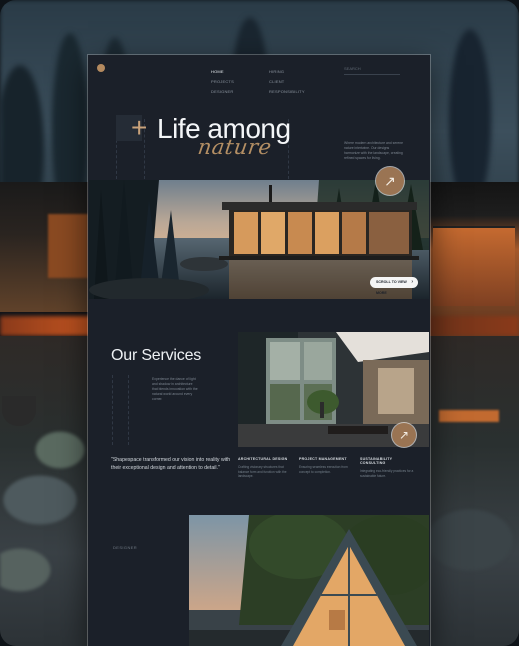 The width and height of the screenshot is (519, 646). What do you see at coordinates (372, 69) in the screenshot?
I see `search-input: SEARCH` at bounding box center [372, 69].